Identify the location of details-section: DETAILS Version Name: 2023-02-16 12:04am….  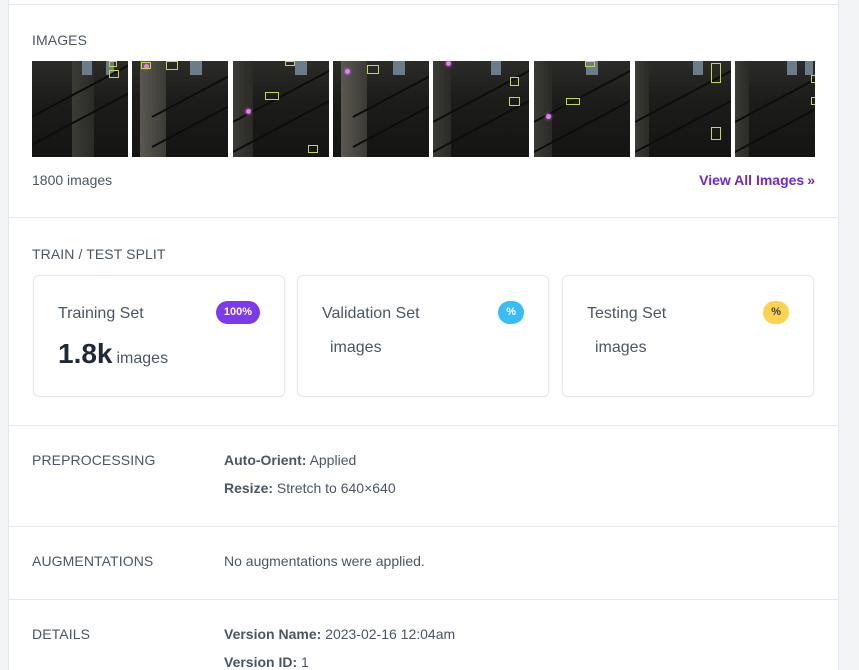
(423, 635).